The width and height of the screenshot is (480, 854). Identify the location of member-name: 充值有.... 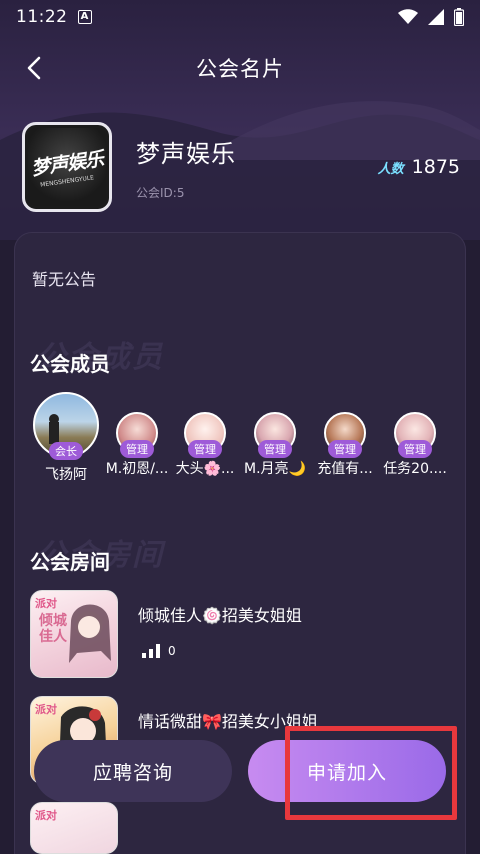
(345, 469).